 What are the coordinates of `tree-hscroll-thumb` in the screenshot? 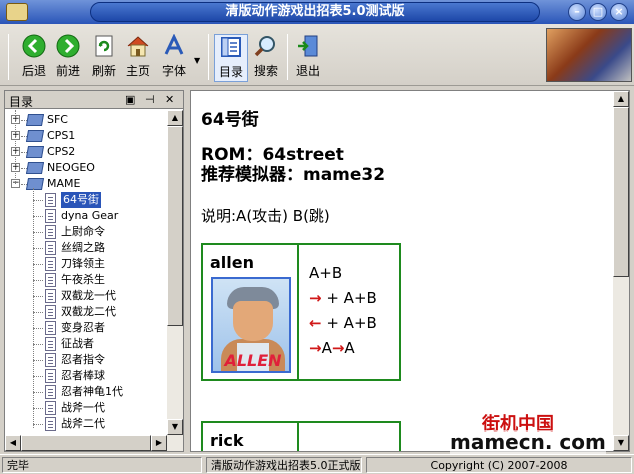 It's located at (86, 443).